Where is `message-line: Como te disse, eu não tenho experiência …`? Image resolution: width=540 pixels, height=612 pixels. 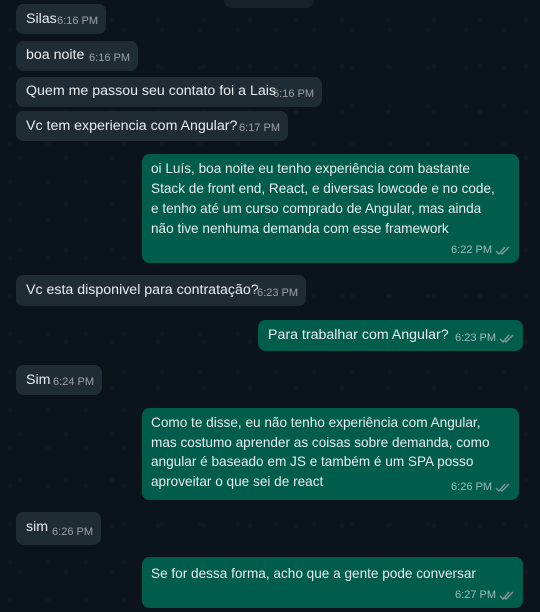 message-line: Como te disse, eu não tenho experiência … is located at coordinates (316, 422).